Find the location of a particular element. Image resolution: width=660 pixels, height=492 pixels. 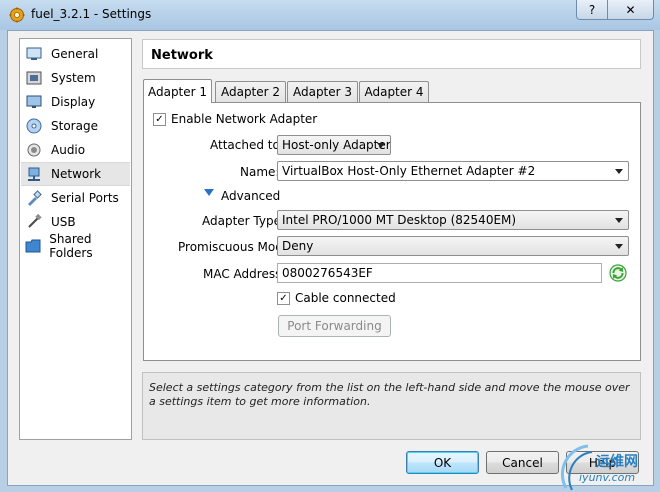

page-header: Network is located at coordinates (391, 54).